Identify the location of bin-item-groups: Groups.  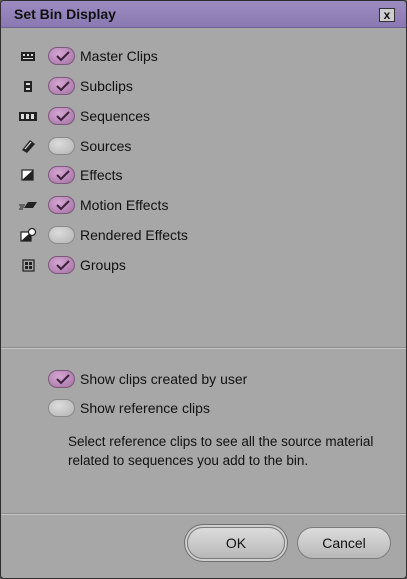
(151, 265).